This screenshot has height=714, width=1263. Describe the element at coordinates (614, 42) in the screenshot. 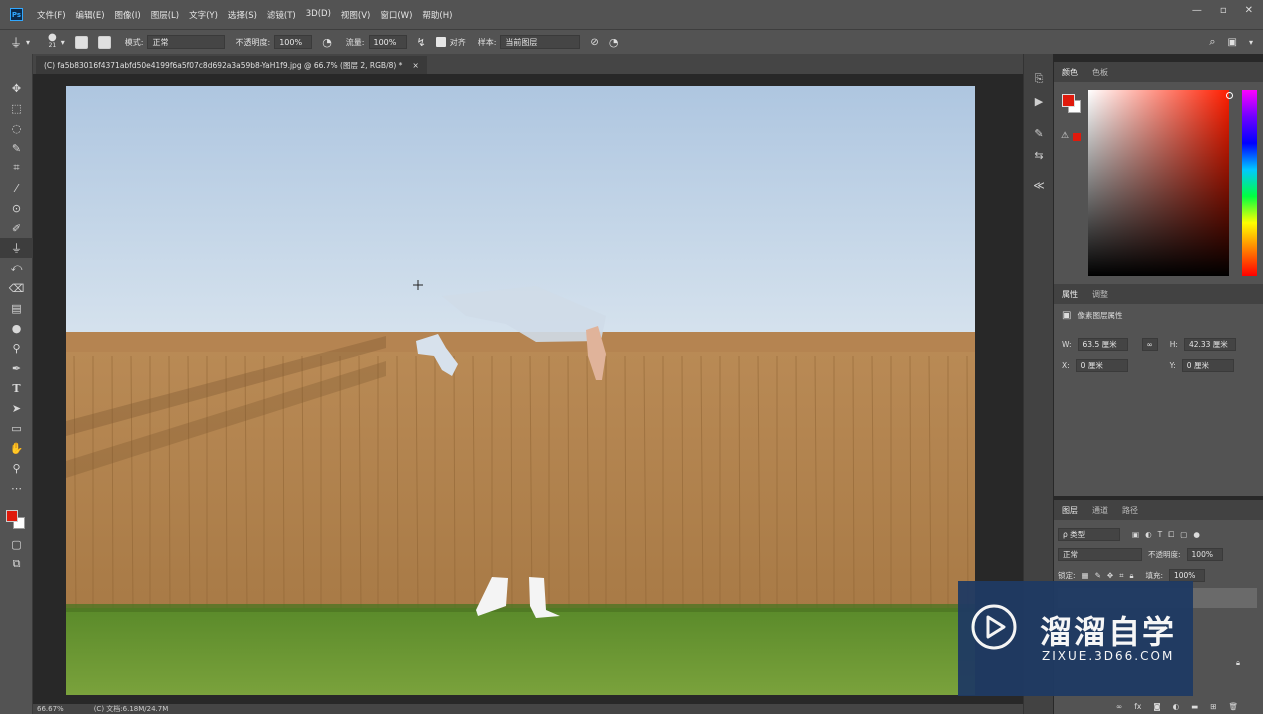

I see `pressure-size-icon: ◔` at that location.